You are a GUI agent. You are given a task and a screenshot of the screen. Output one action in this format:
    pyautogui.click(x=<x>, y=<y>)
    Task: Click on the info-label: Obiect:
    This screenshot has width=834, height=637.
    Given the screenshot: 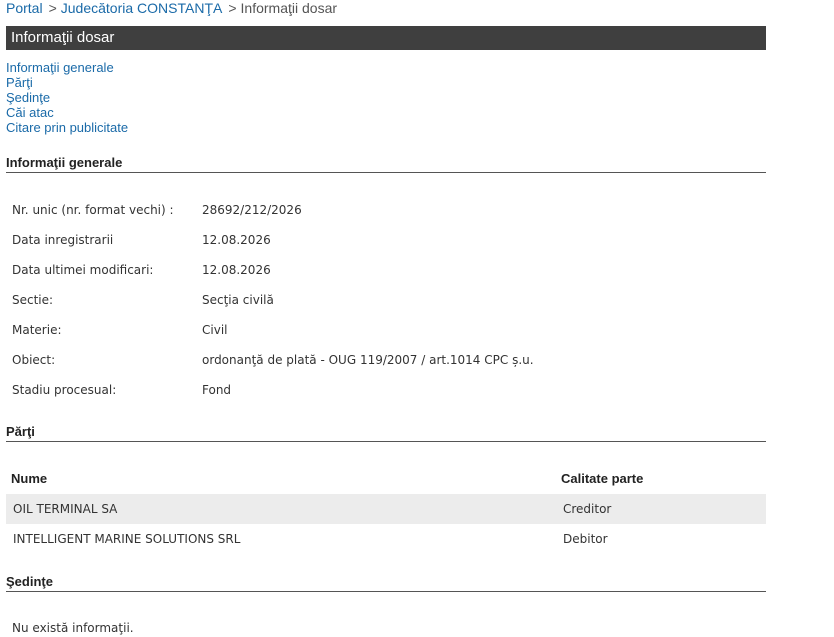 What is the action you would take?
    pyautogui.click(x=34, y=360)
    